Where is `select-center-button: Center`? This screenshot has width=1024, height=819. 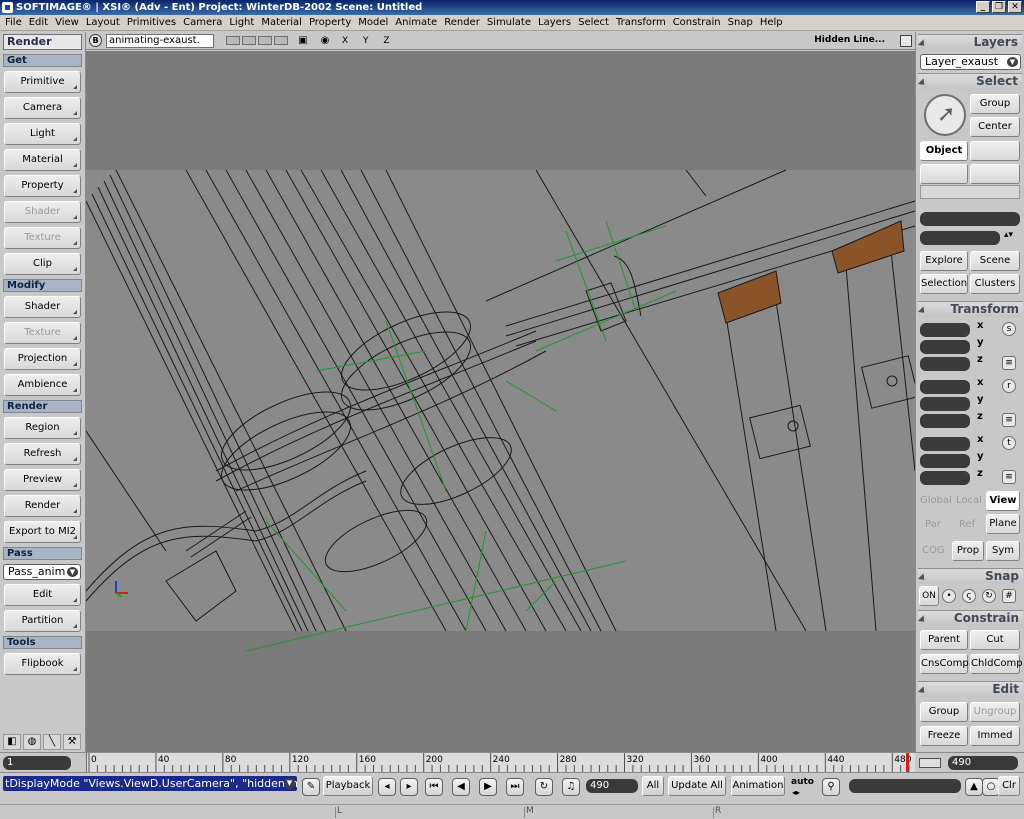 select-center-button: Center is located at coordinates (995, 127).